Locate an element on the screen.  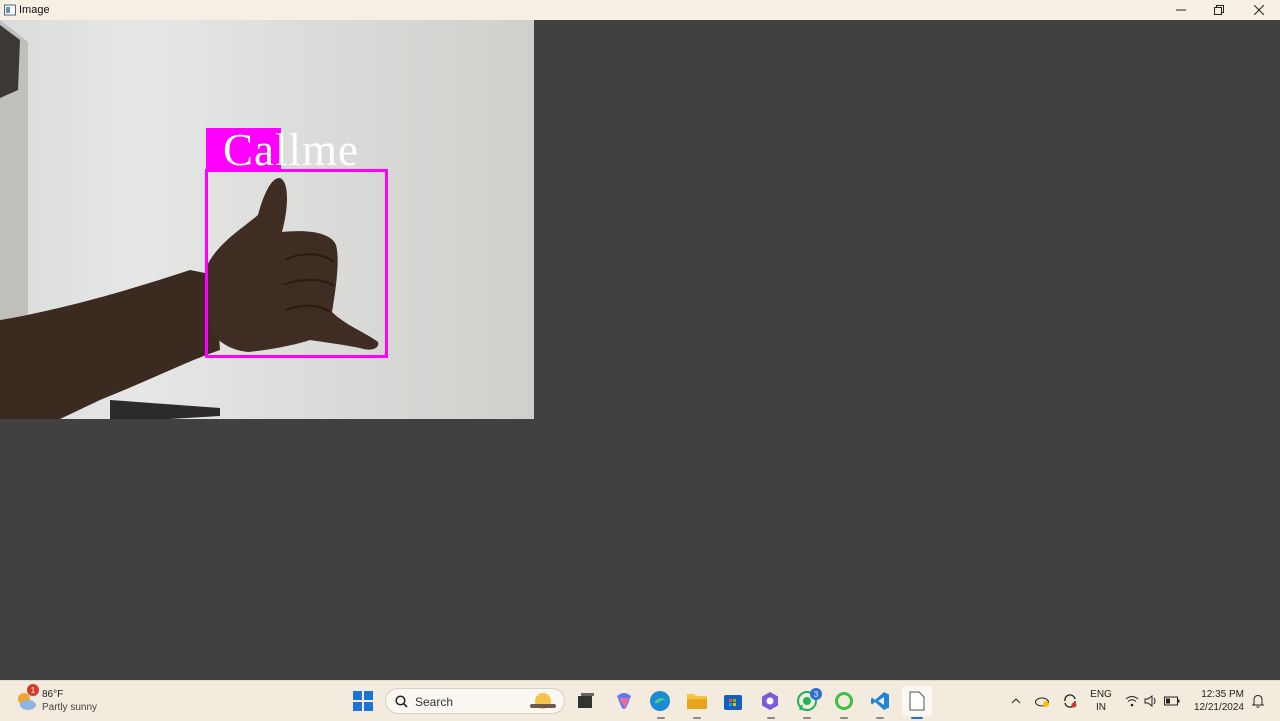
weather-badge: 1 is located at coordinates (33, 690).